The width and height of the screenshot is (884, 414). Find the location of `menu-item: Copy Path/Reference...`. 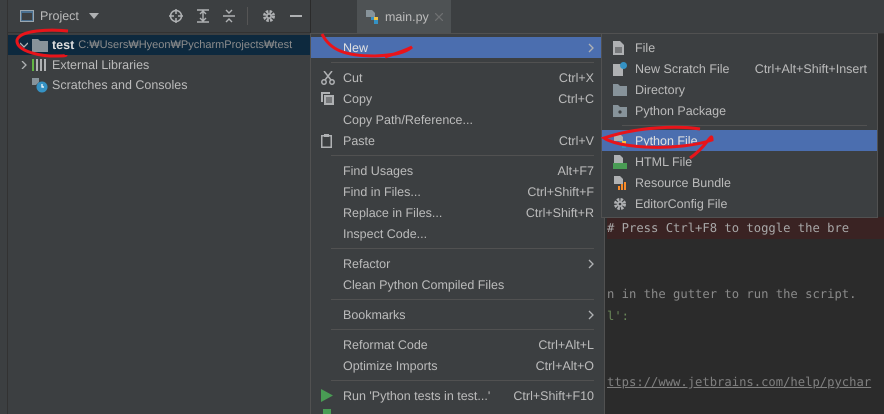

menu-item: Copy Path/Reference... is located at coordinates (457, 119).